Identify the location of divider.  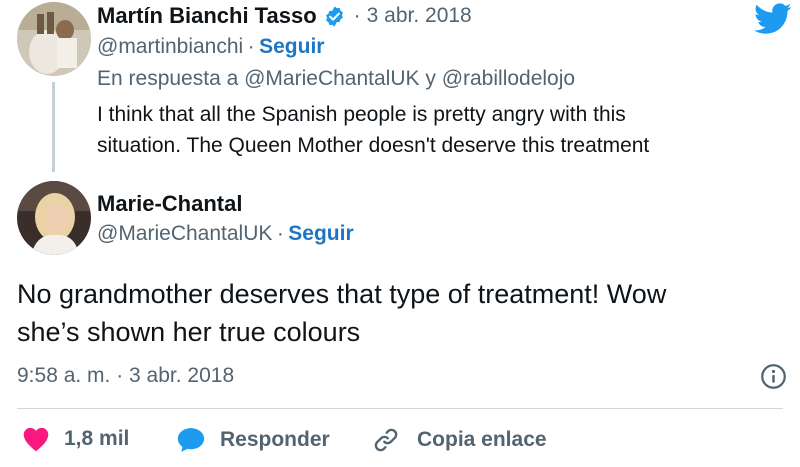
(400, 408).